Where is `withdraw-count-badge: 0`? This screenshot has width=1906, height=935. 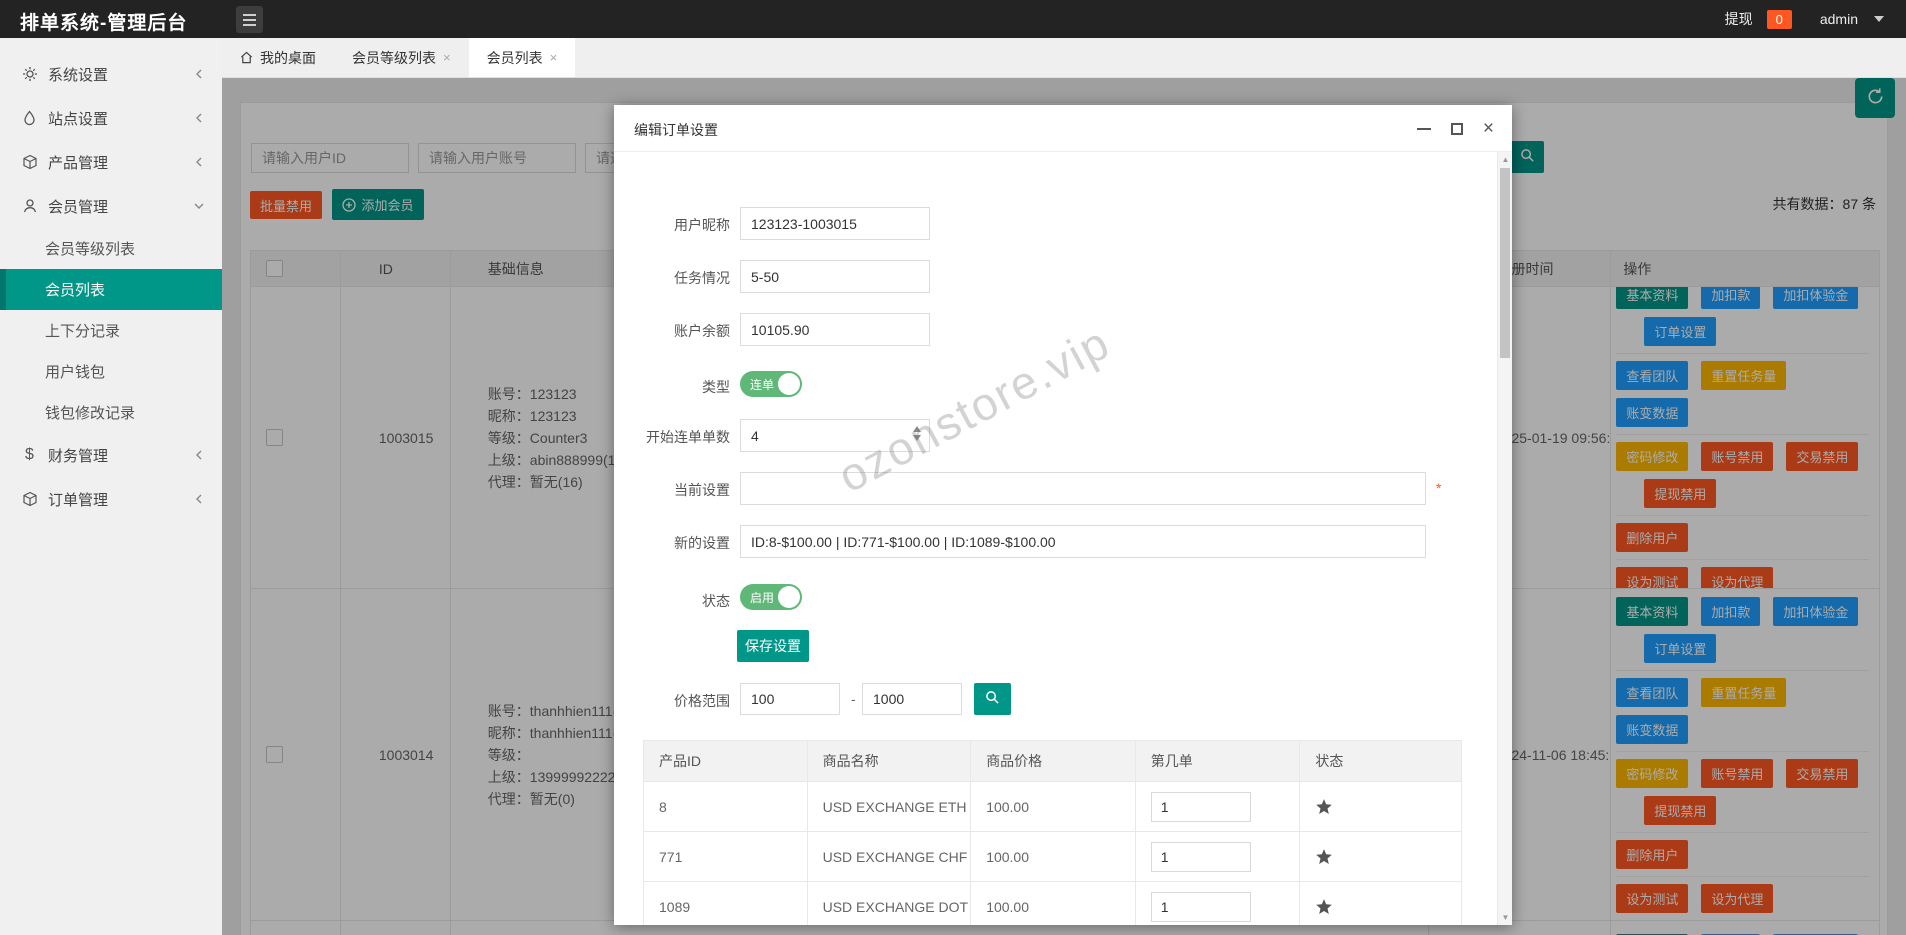
withdraw-count-badge: 0 is located at coordinates (1779, 19).